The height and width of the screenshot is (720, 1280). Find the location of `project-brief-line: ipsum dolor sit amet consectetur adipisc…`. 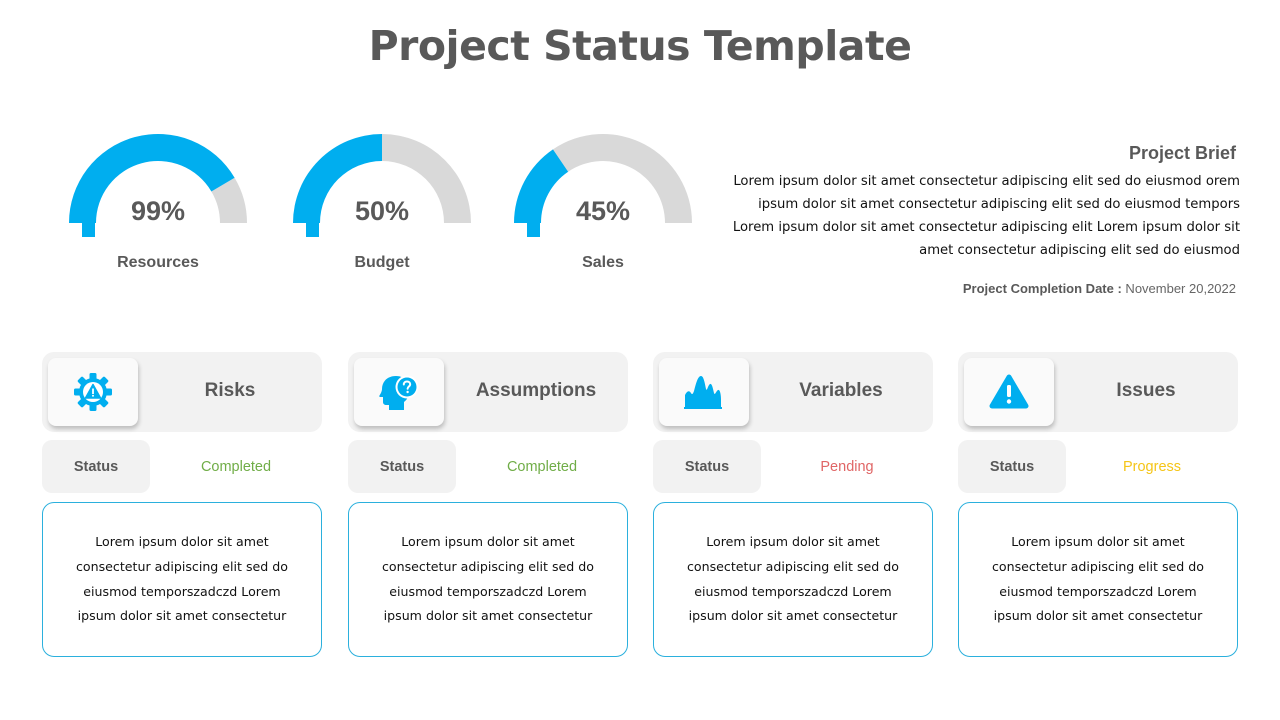

project-brief-line: ipsum dolor sit amet consectetur adipisc… is located at coordinates (999, 204).